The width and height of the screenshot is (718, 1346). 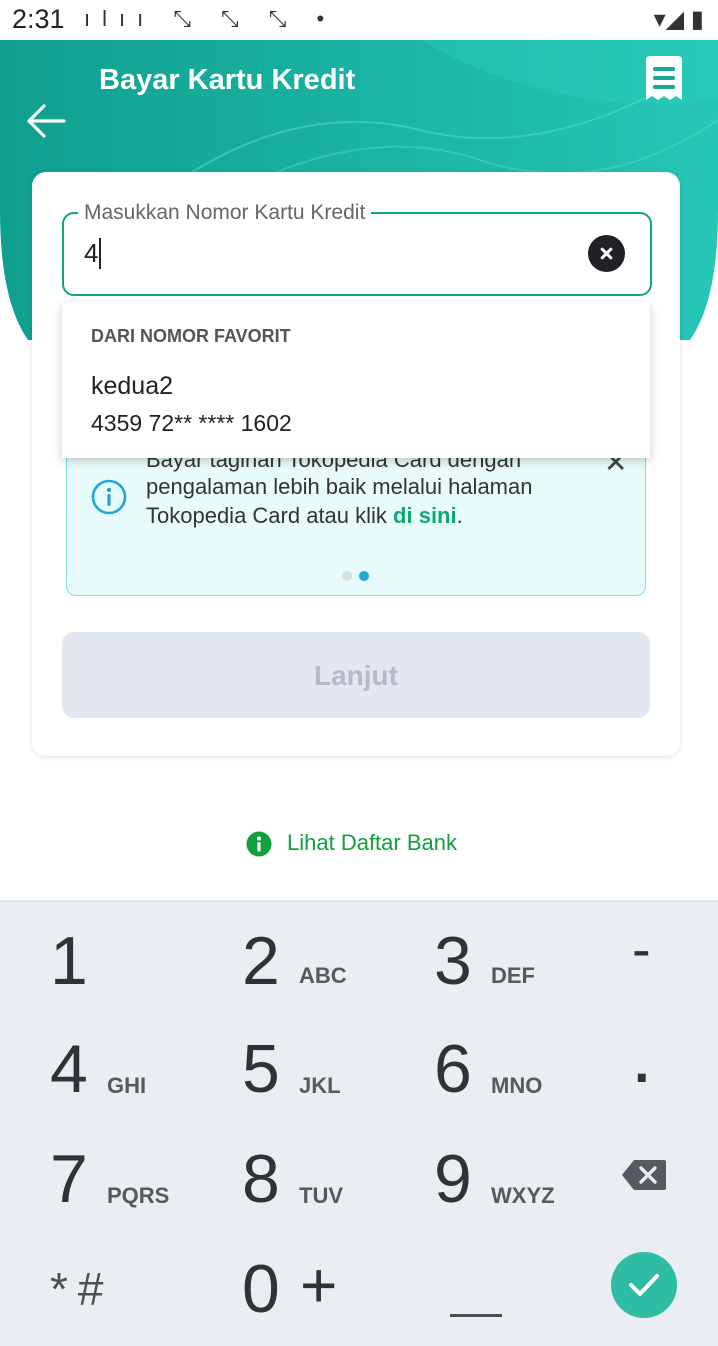 What do you see at coordinates (347, 576) in the screenshot?
I see `carousel-dot` at bounding box center [347, 576].